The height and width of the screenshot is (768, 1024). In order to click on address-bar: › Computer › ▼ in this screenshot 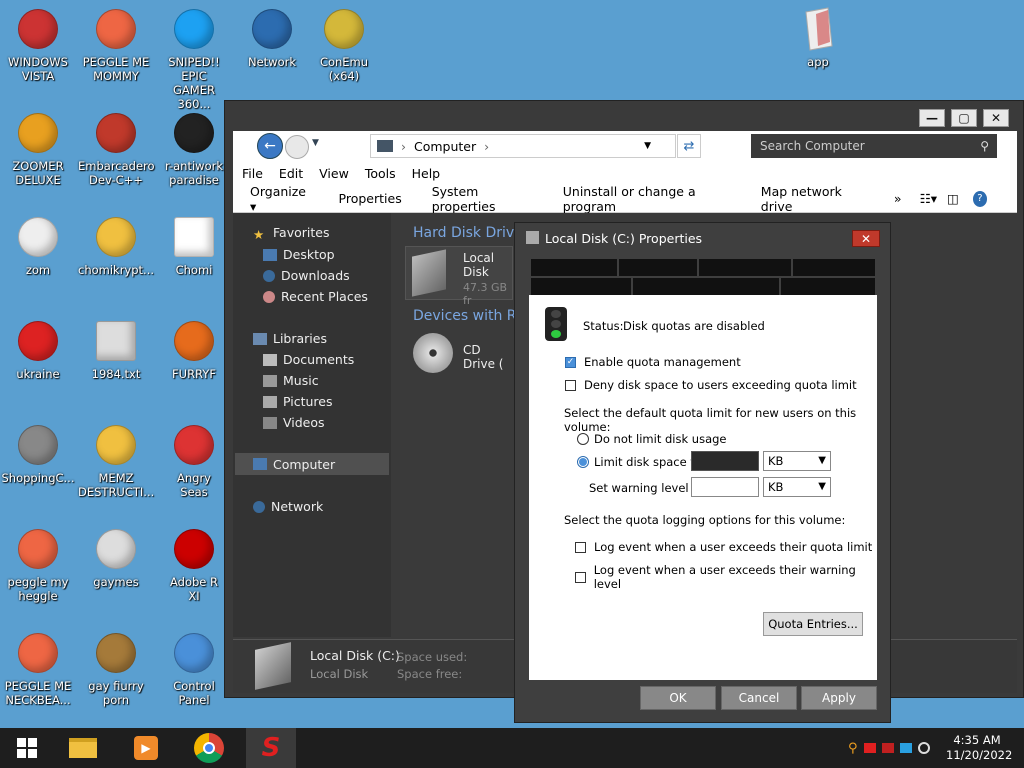, I will do `click(523, 146)`.